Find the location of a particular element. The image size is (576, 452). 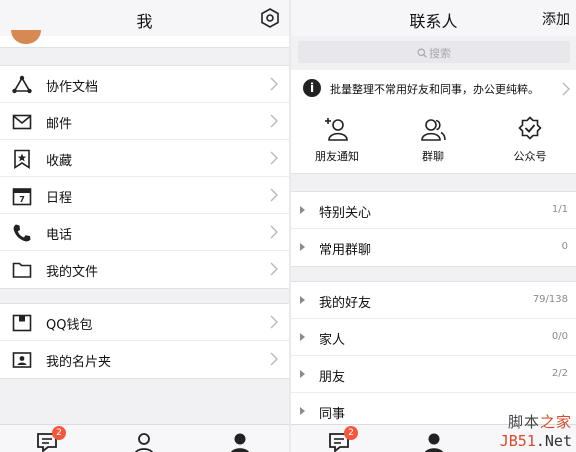

menu-item-label: 协作文档 is located at coordinates (72, 87).